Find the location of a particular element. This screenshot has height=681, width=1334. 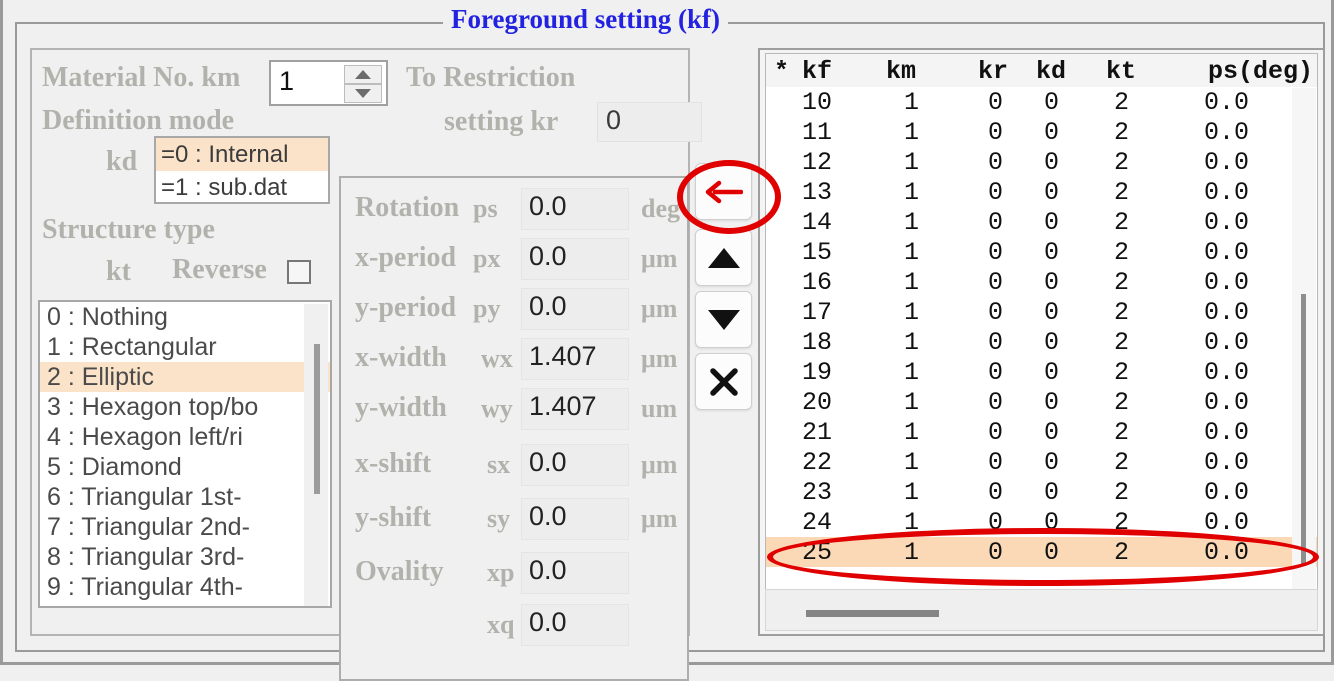

move-up-button is located at coordinates (723, 257).